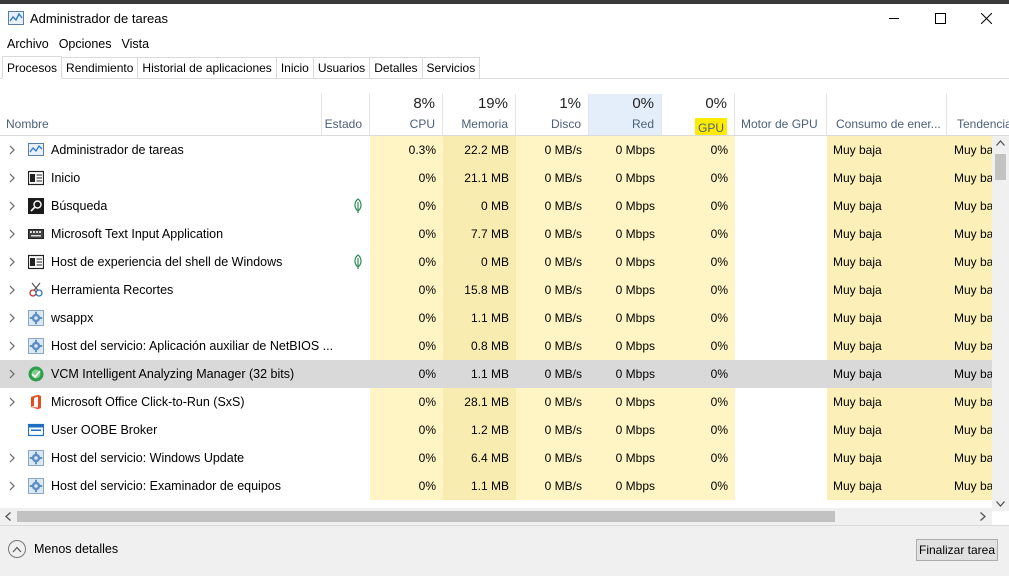 The height and width of the screenshot is (576, 1009). Describe the element at coordinates (426, 516) in the screenshot. I see `horizontal-scroll-thumb` at that location.